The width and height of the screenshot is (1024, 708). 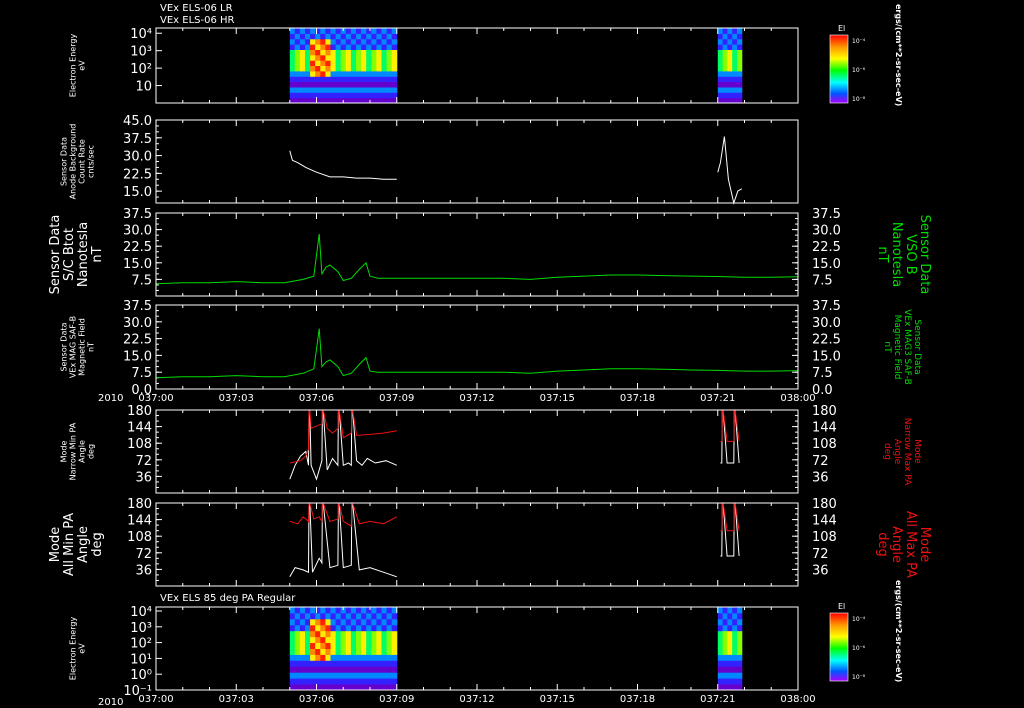 I want to click on y-tick-label-right: 108, so click(x=824, y=444).